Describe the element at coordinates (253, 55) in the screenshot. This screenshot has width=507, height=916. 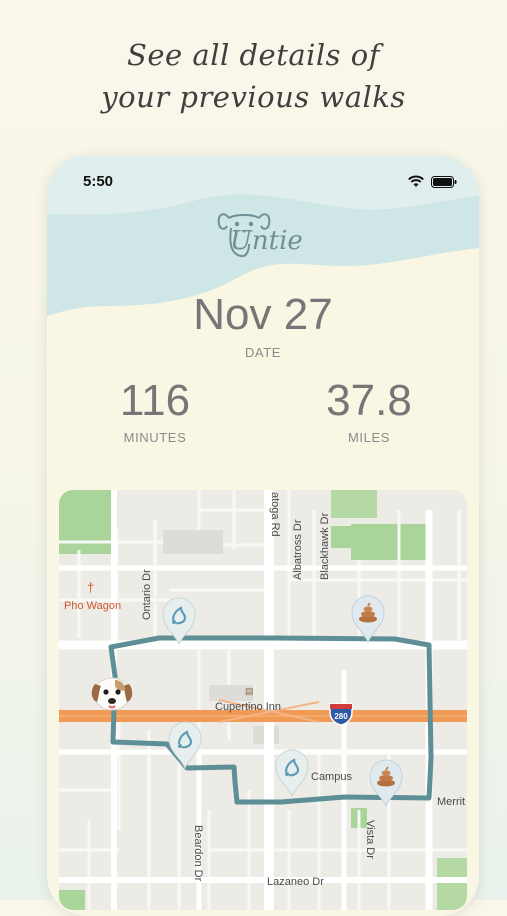
I see `headline-line-1: See all details of` at that location.